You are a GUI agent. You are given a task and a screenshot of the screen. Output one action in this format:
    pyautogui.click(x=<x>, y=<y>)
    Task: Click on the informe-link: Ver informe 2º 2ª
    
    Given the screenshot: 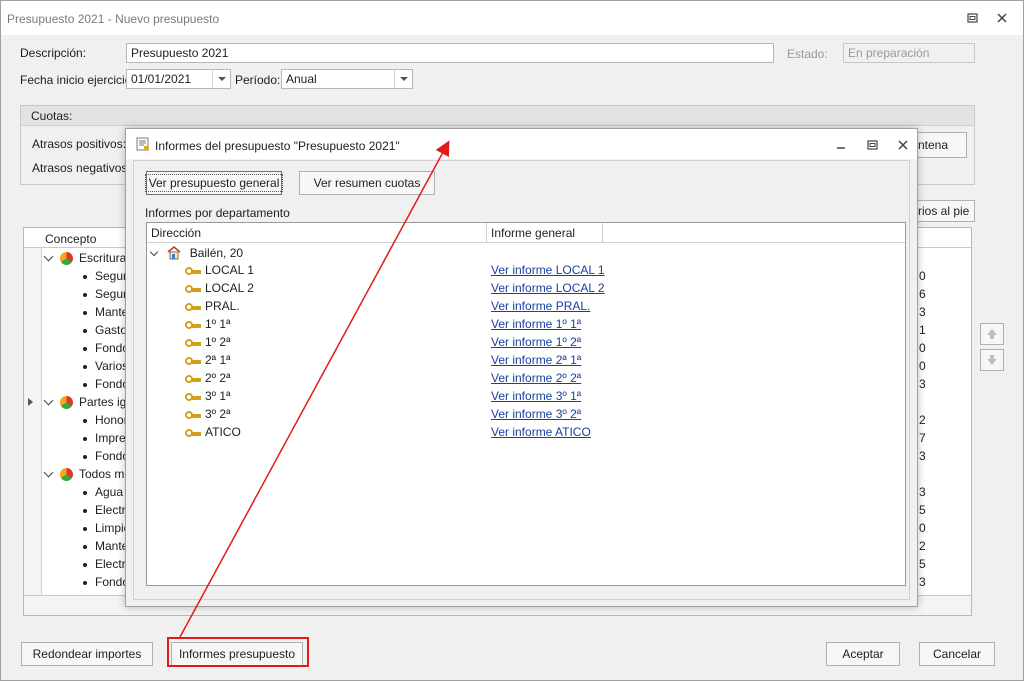 What is the action you would take?
    pyautogui.click(x=536, y=380)
    